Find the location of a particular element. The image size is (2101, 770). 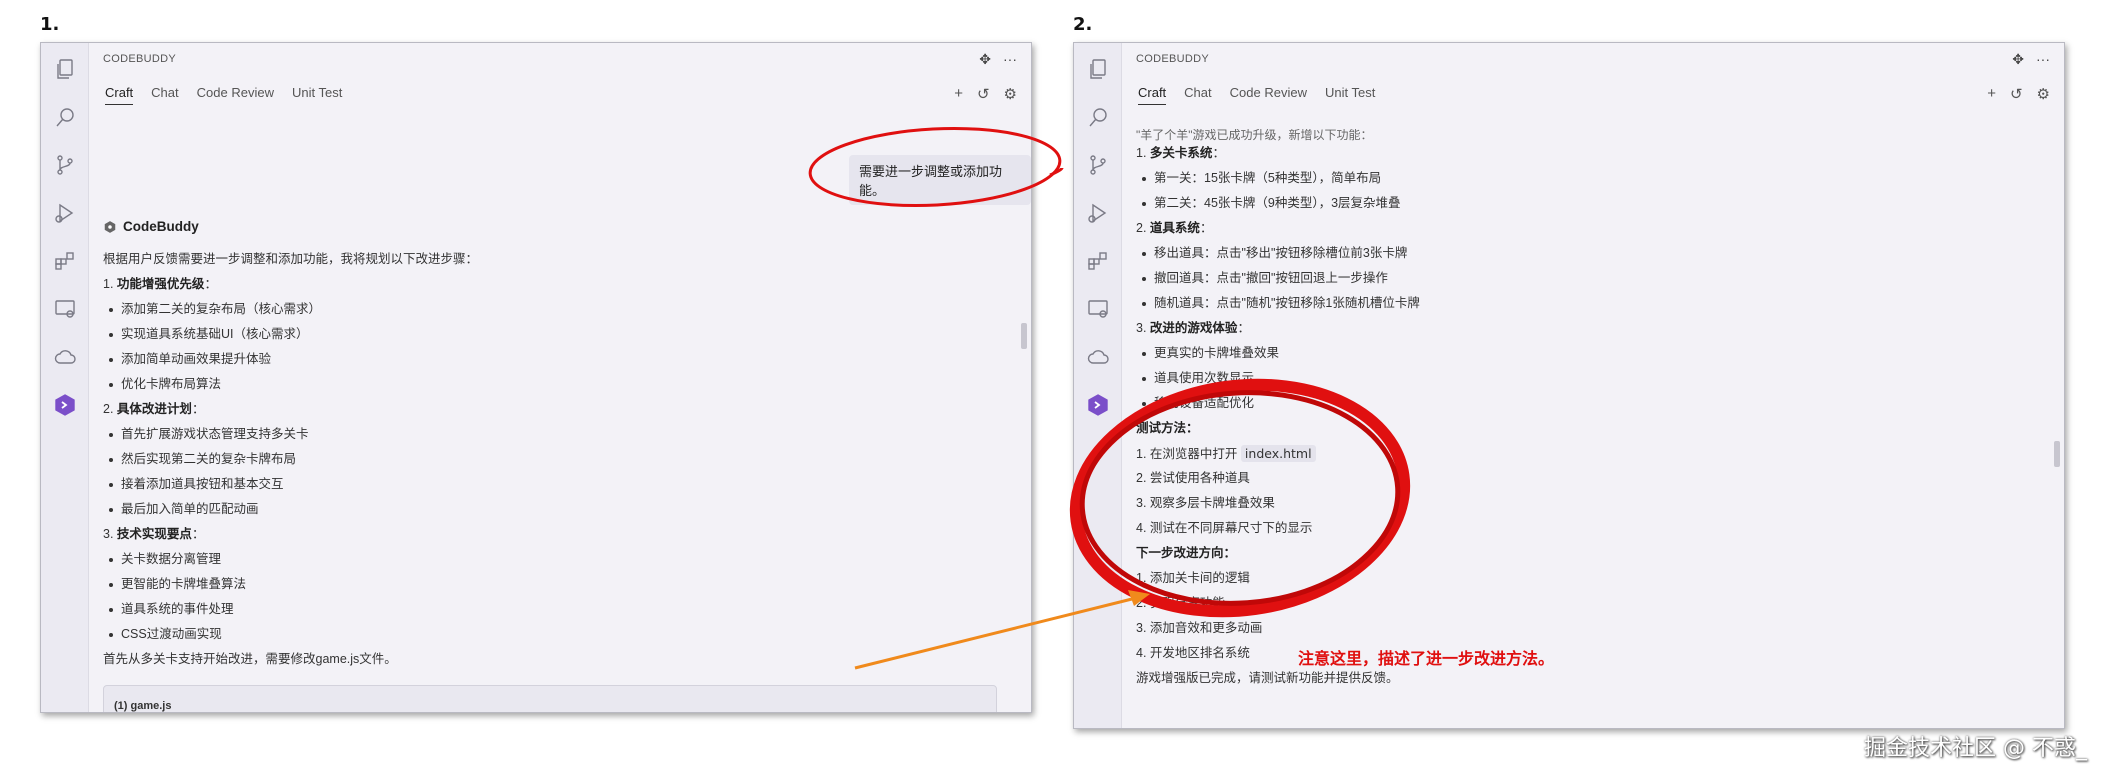

inline-code: index.html is located at coordinates (1278, 453).